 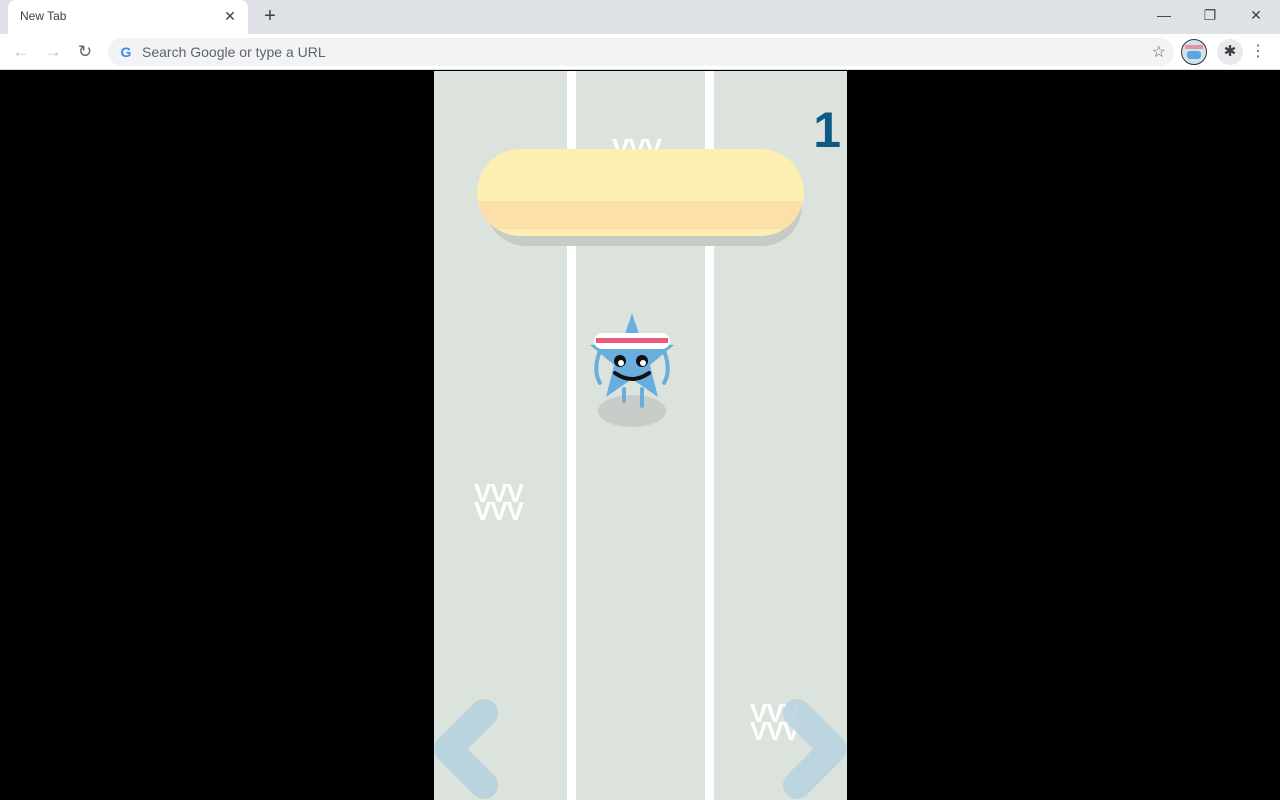 I want to click on bookmark-star-icon: ☆, so click(x=1159, y=52).